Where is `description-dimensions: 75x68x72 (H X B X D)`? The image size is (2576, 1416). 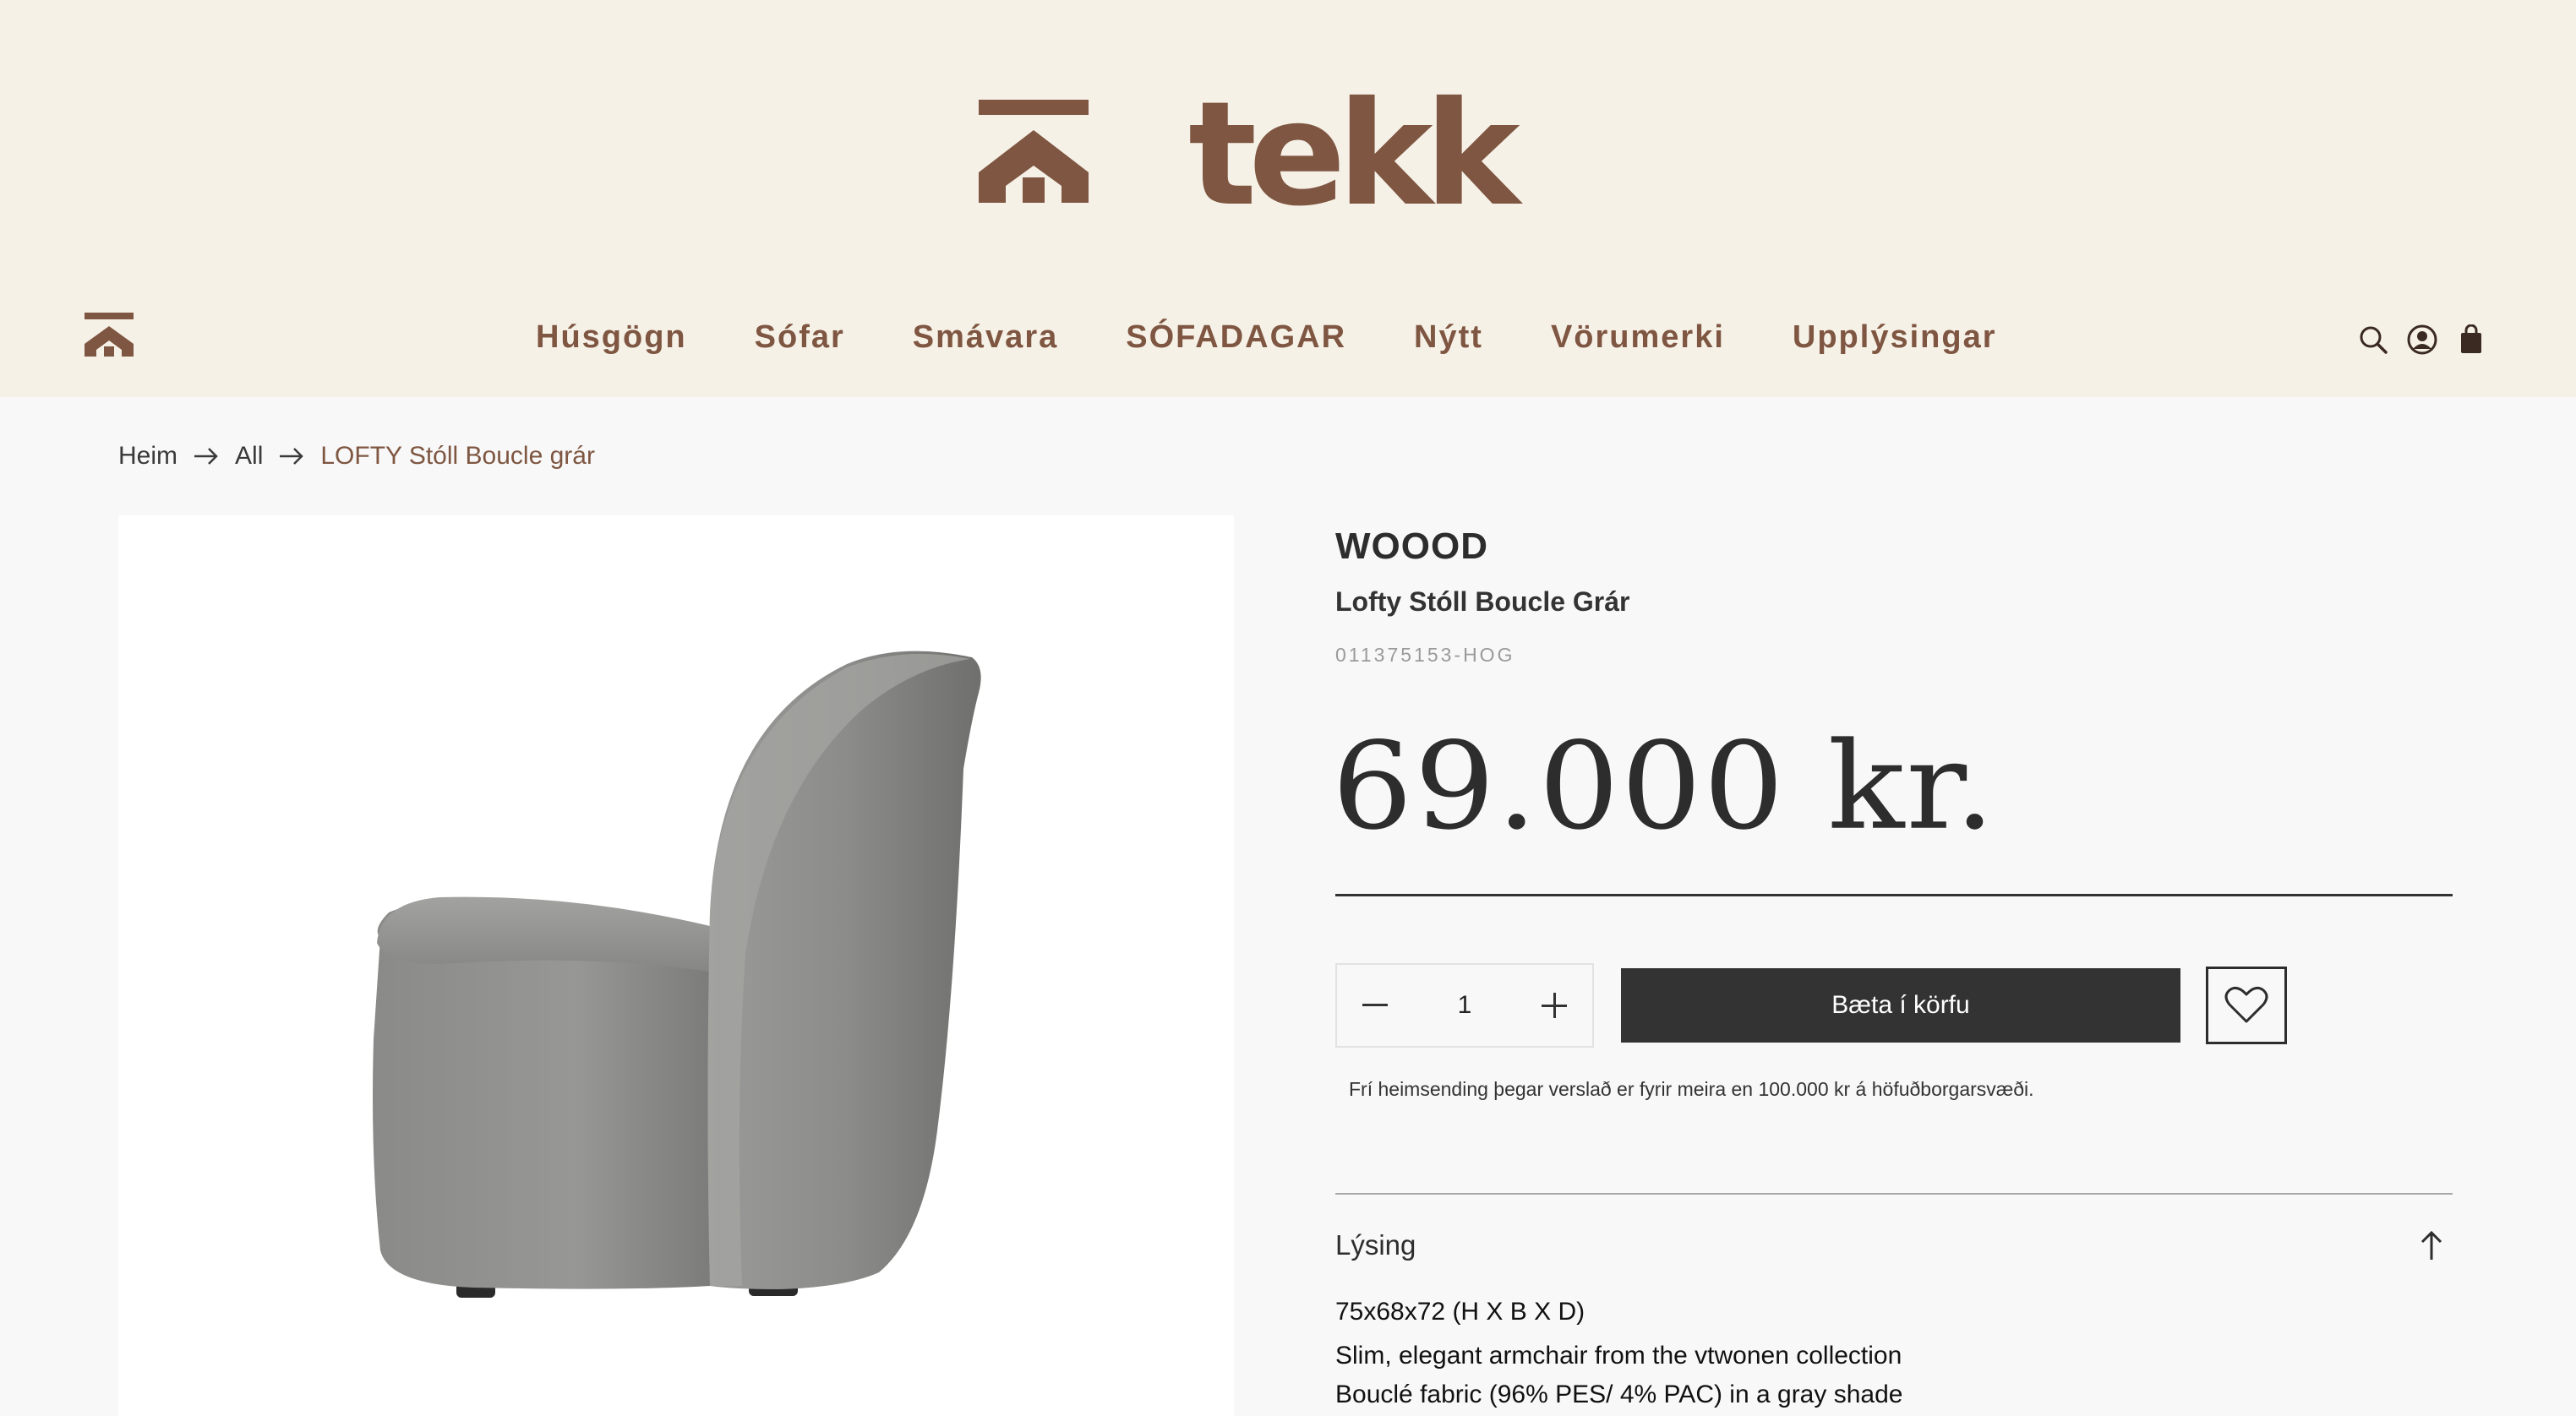 description-dimensions: 75x68x72 (H X B X D) is located at coordinates (1460, 1312).